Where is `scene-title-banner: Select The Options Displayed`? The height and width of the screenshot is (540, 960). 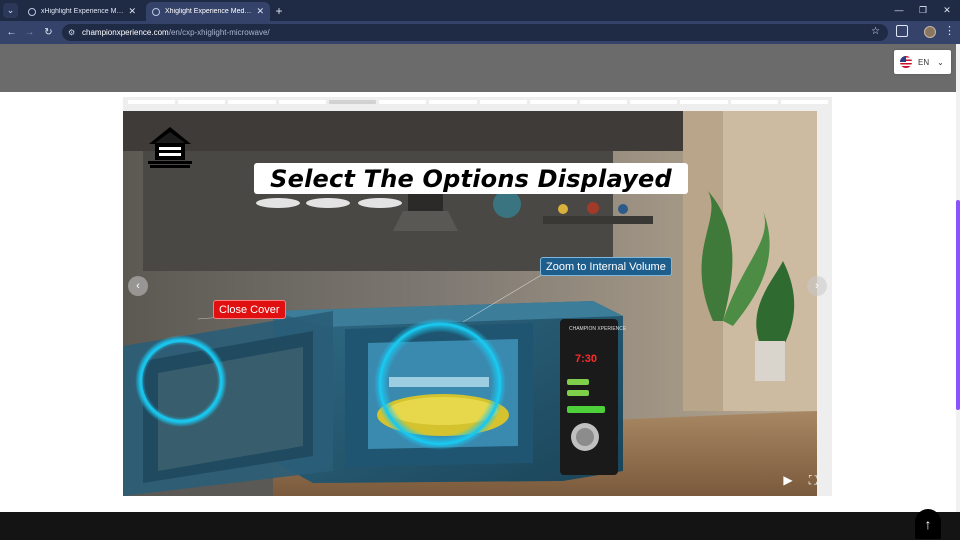
scene-title-banner: Select The Options Displayed is located at coordinates (471, 178).